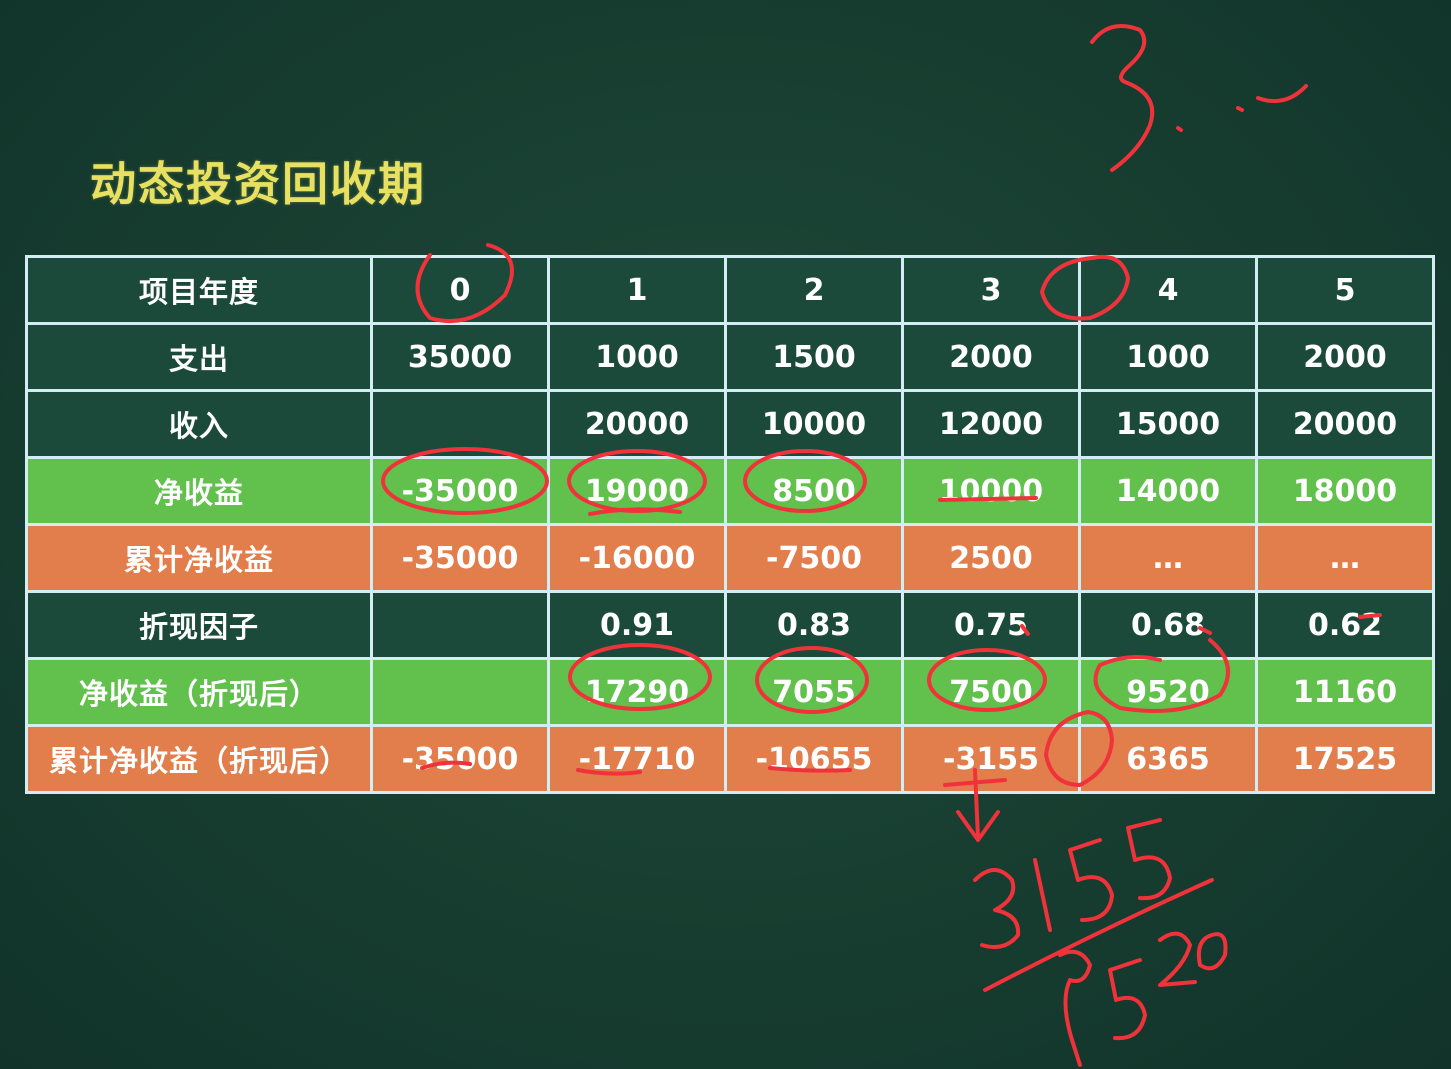  Describe the element at coordinates (637, 625) in the screenshot. I see `table-cell: 0.91` at that location.